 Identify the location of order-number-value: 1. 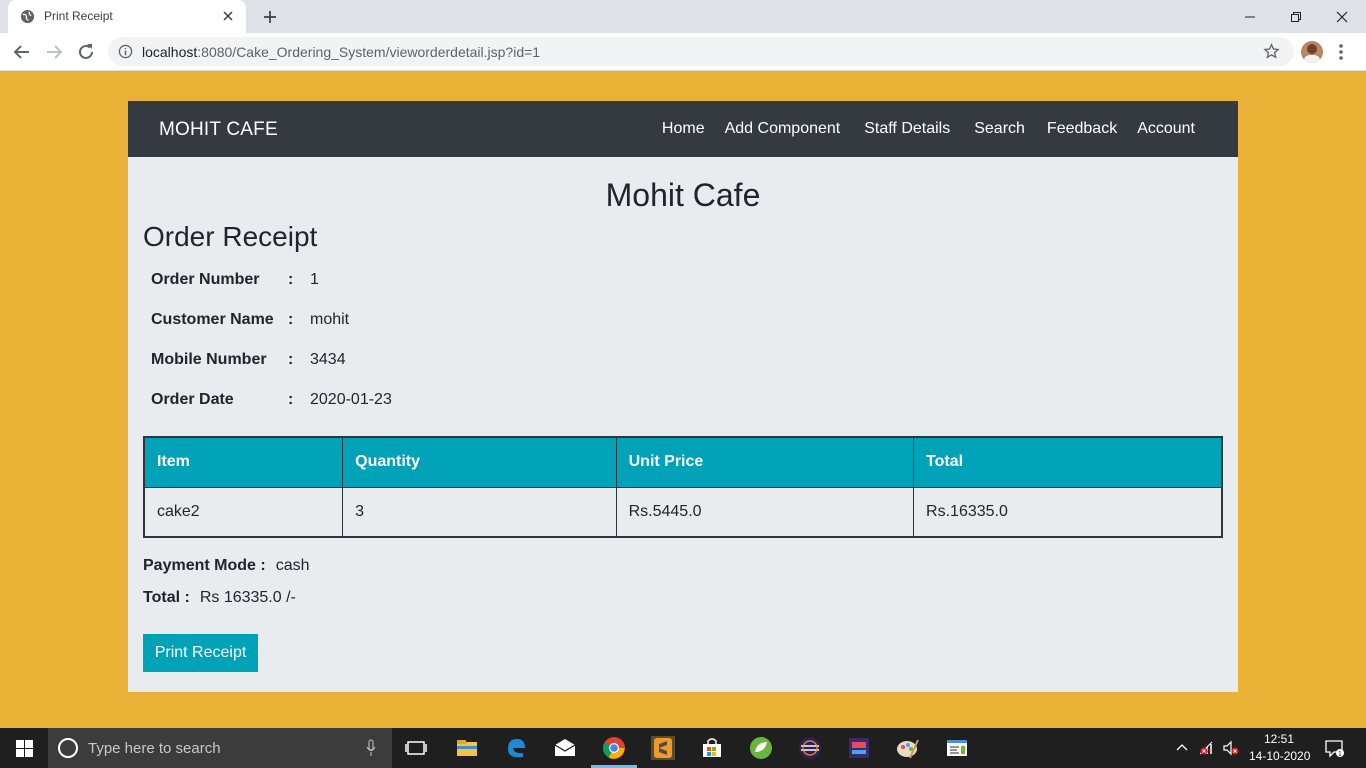
(314, 279).